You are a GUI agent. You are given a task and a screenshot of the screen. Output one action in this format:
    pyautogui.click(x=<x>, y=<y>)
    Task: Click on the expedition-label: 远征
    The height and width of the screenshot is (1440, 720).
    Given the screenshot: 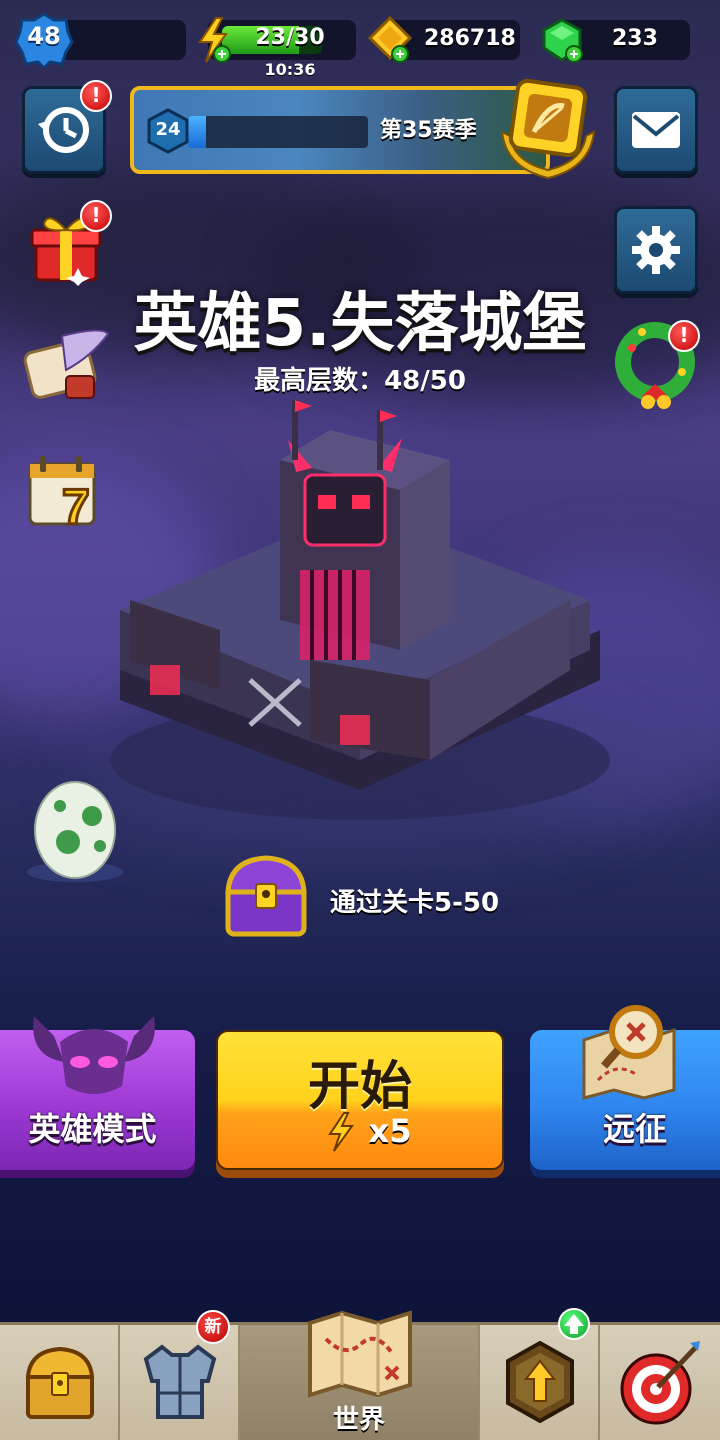 What is the action you would take?
    pyautogui.click(x=634, y=1129)
    